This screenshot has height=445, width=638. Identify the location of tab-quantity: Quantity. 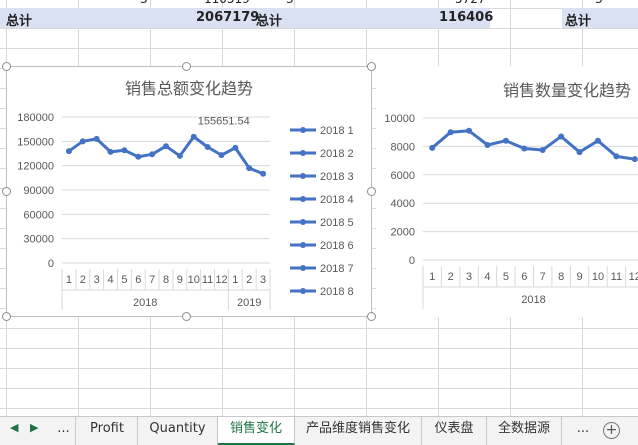
(178, 431).